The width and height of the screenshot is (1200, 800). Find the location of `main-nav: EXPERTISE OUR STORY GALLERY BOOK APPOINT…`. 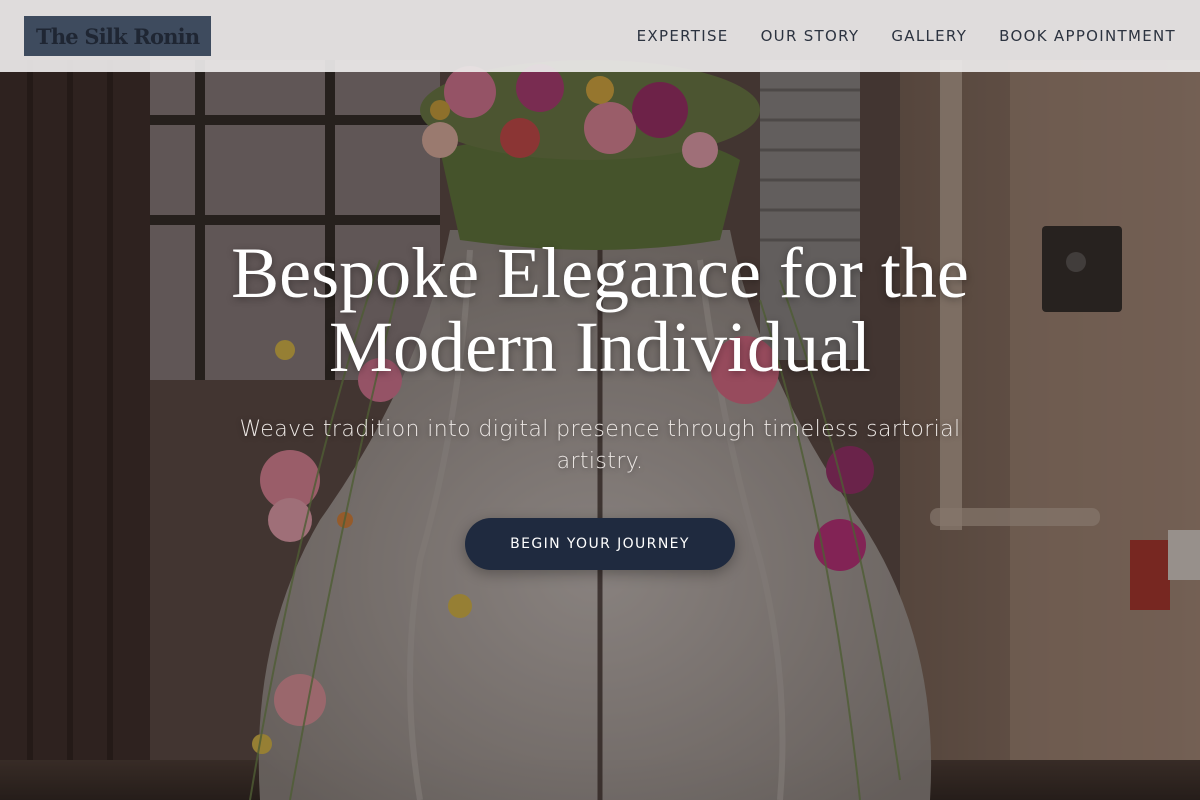

main-nav: EXPERTISE OUR STORY GALLERY BOOK APPOINT… is located at coordinates (906, 36).